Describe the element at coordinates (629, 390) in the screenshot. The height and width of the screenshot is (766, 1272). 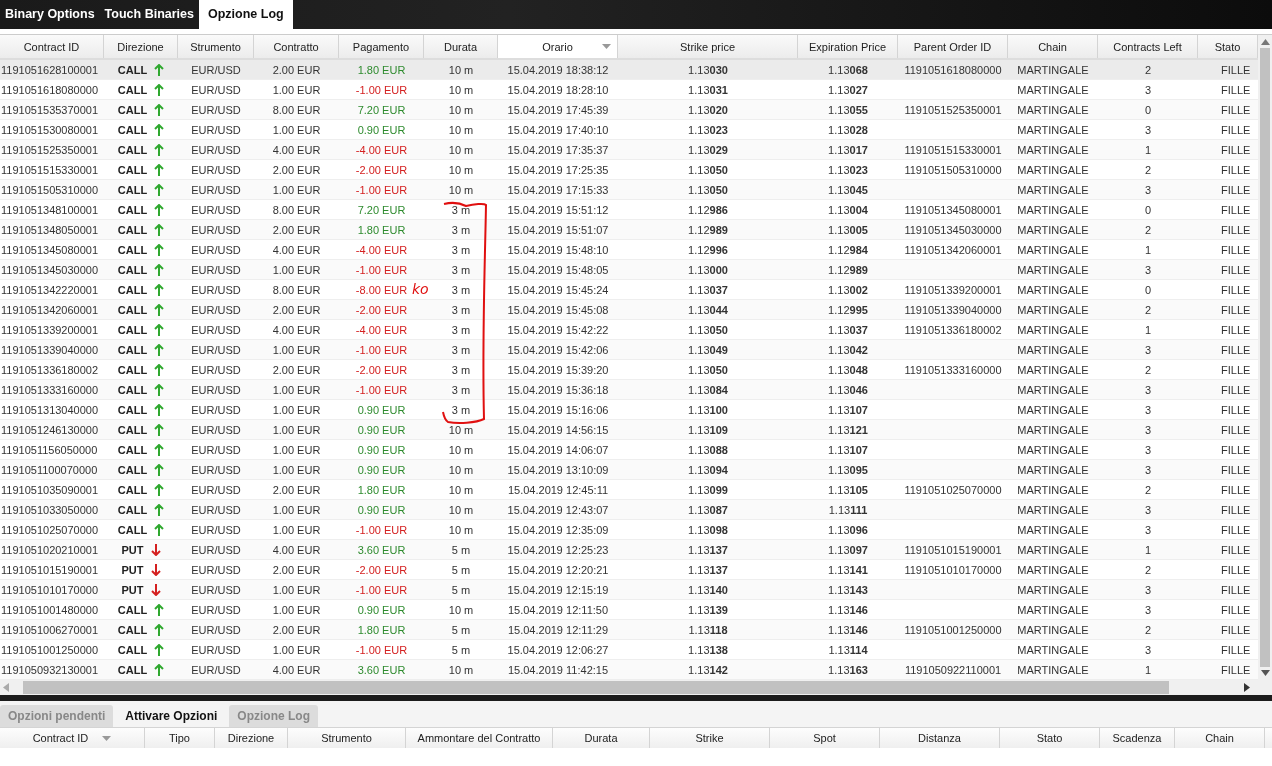
I see `table-row: 1191051333160000 CALL EUR/USD 1.00 EUR -1.00 EUR 3 m 15.04.2019 15:36:18 1.13084 1.13046 MARTINGALE 3 FILLE` at that location.